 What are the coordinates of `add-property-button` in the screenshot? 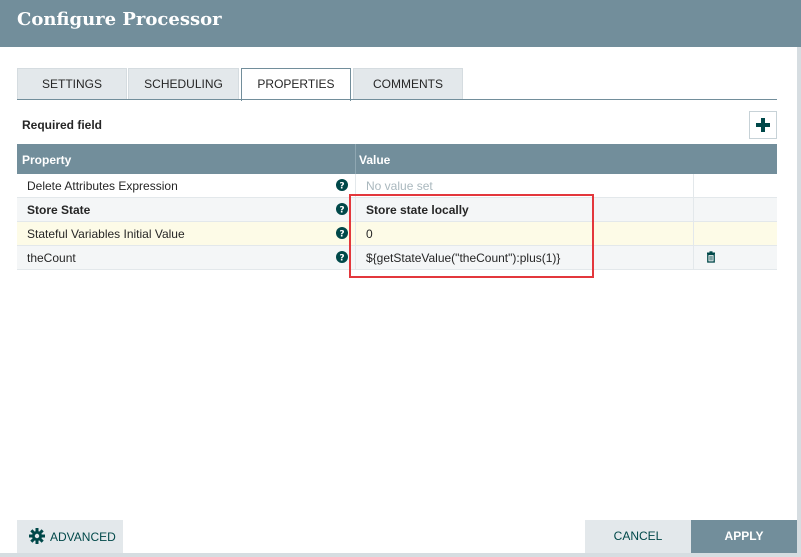 It's located at (763, 125).